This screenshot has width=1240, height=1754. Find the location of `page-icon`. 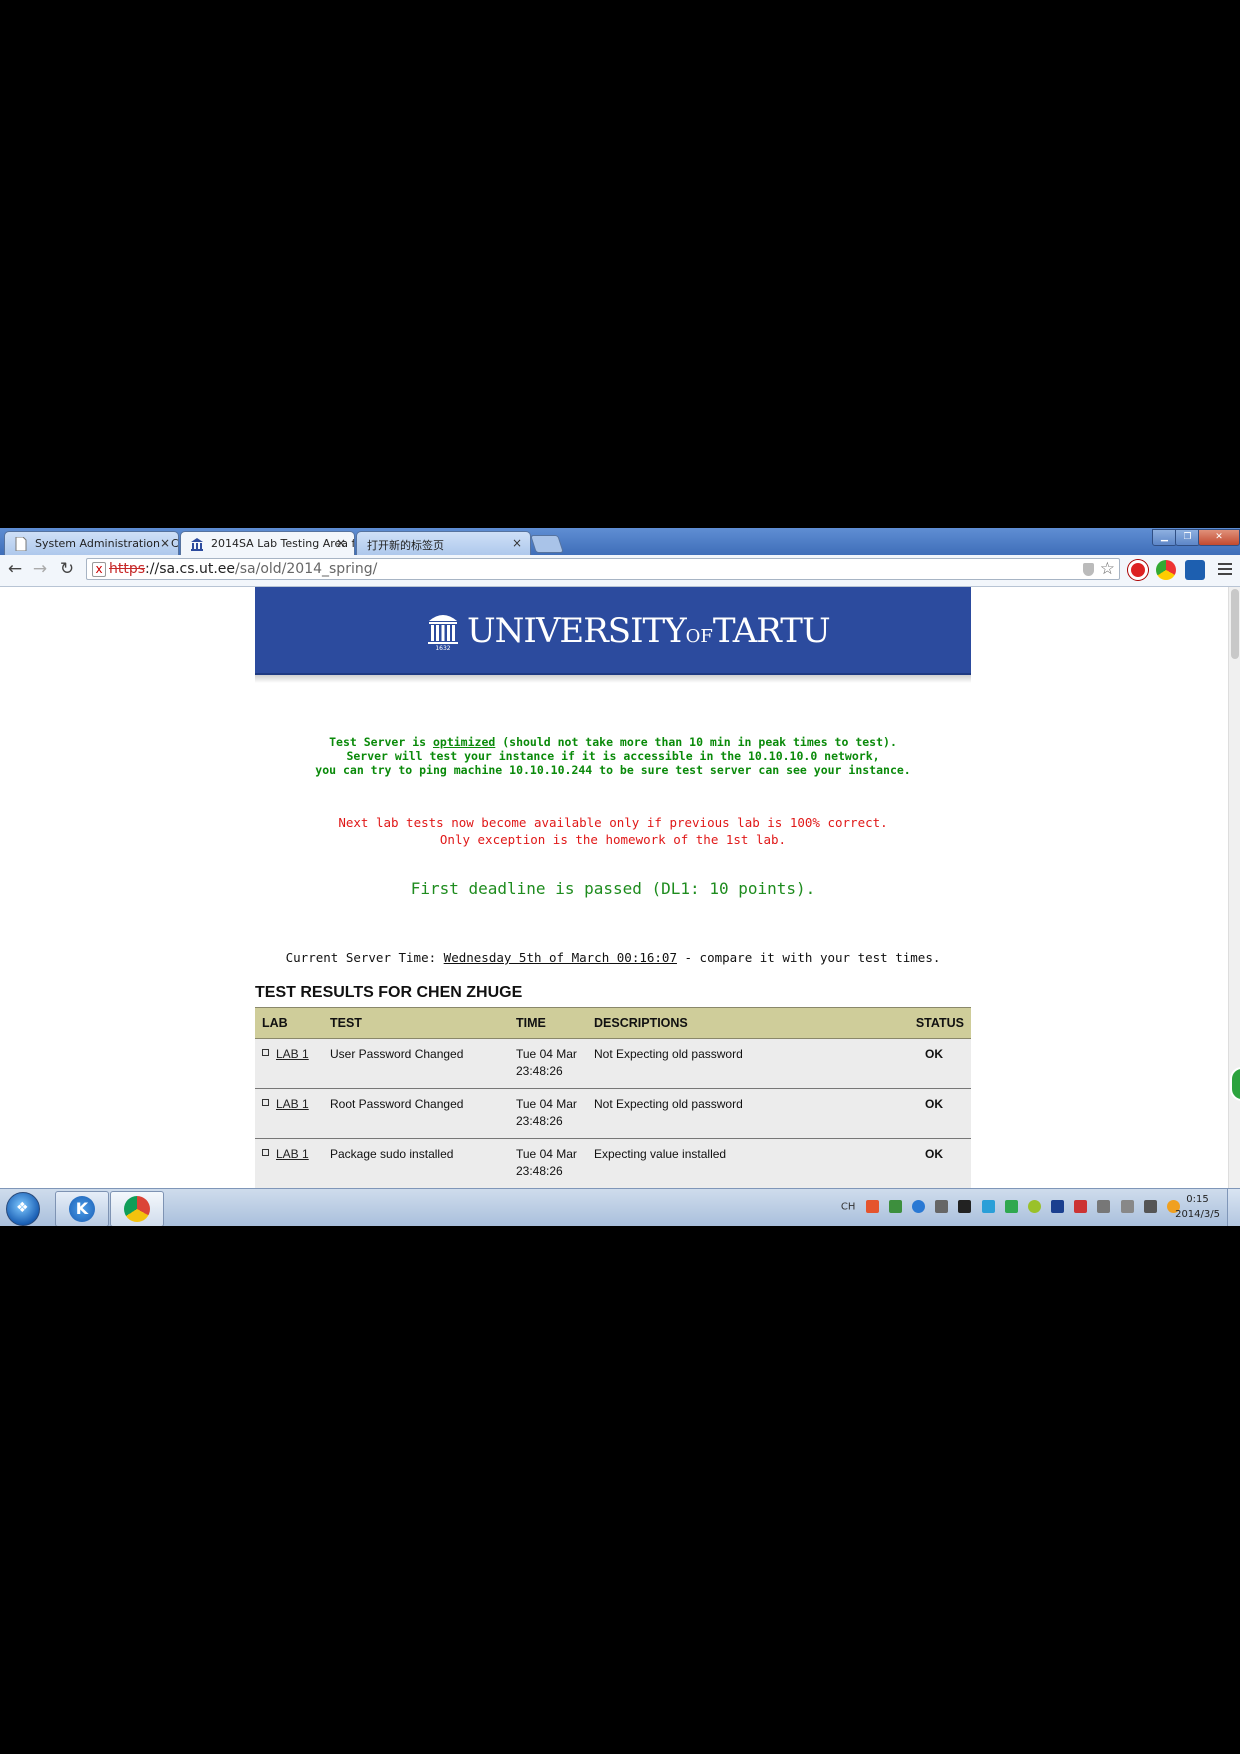

page-icon is located at coordinates (21, 544).